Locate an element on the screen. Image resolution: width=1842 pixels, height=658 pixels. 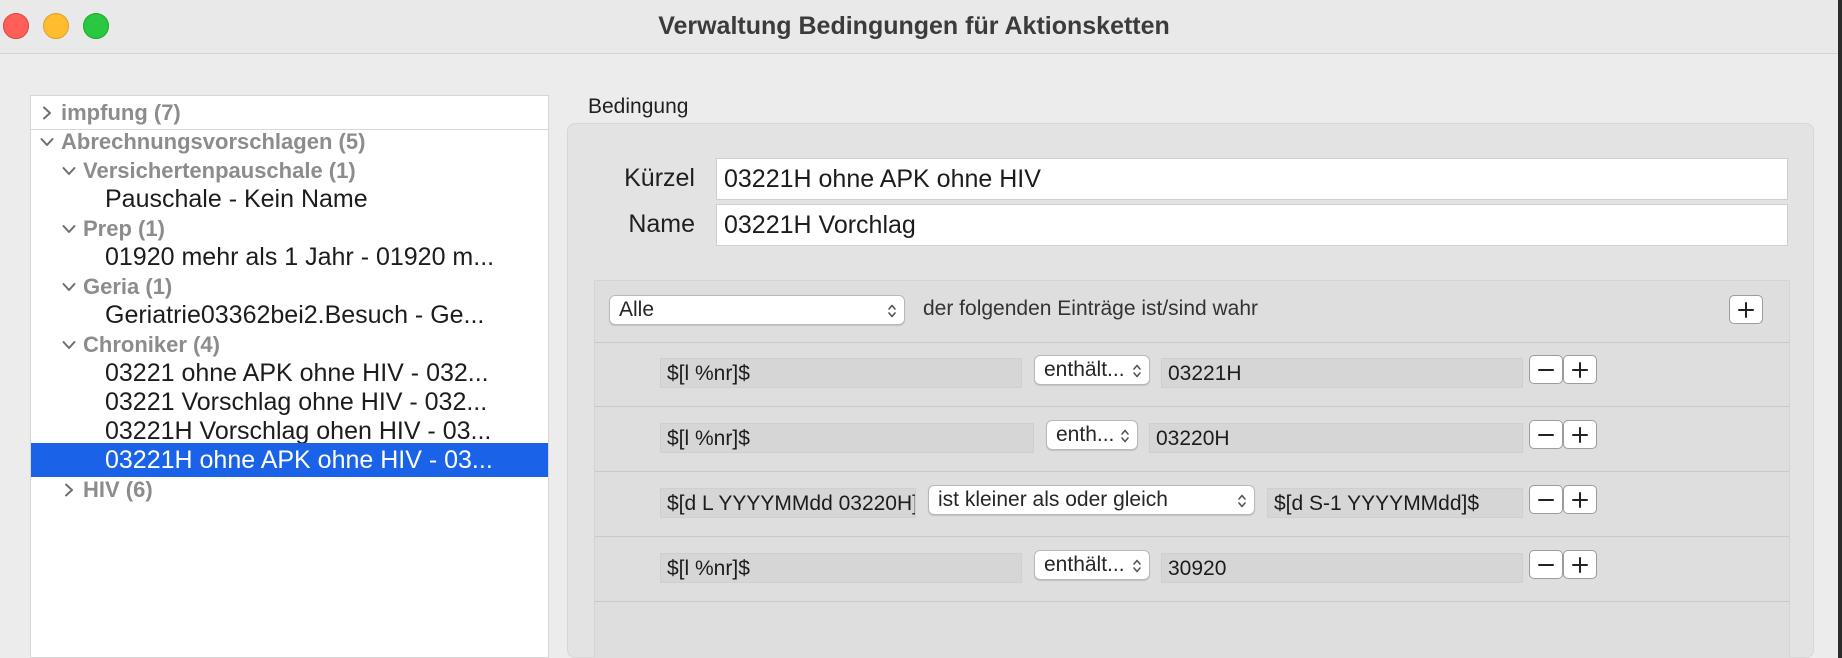
title-bar: Verwaltung Bedingungen für Aktionsketten is located at coordinates (919, 27).